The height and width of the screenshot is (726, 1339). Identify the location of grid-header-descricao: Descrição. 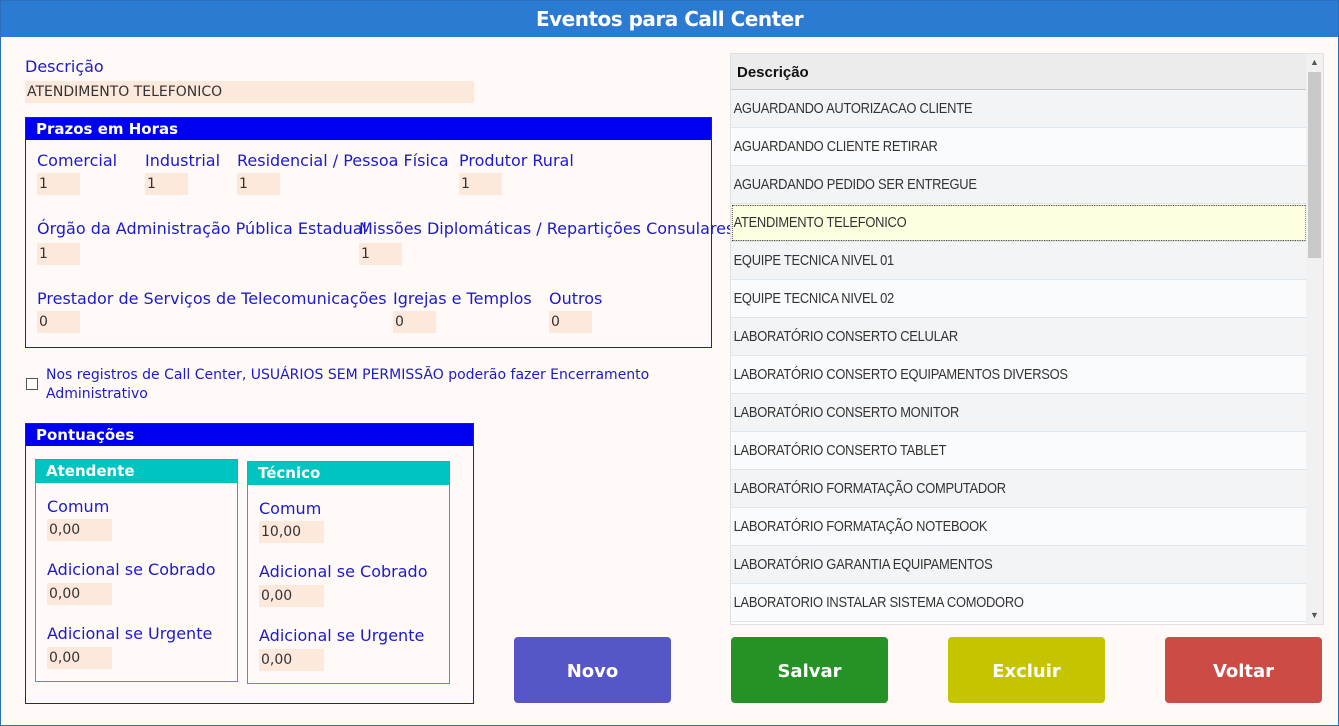
(1019, 72).